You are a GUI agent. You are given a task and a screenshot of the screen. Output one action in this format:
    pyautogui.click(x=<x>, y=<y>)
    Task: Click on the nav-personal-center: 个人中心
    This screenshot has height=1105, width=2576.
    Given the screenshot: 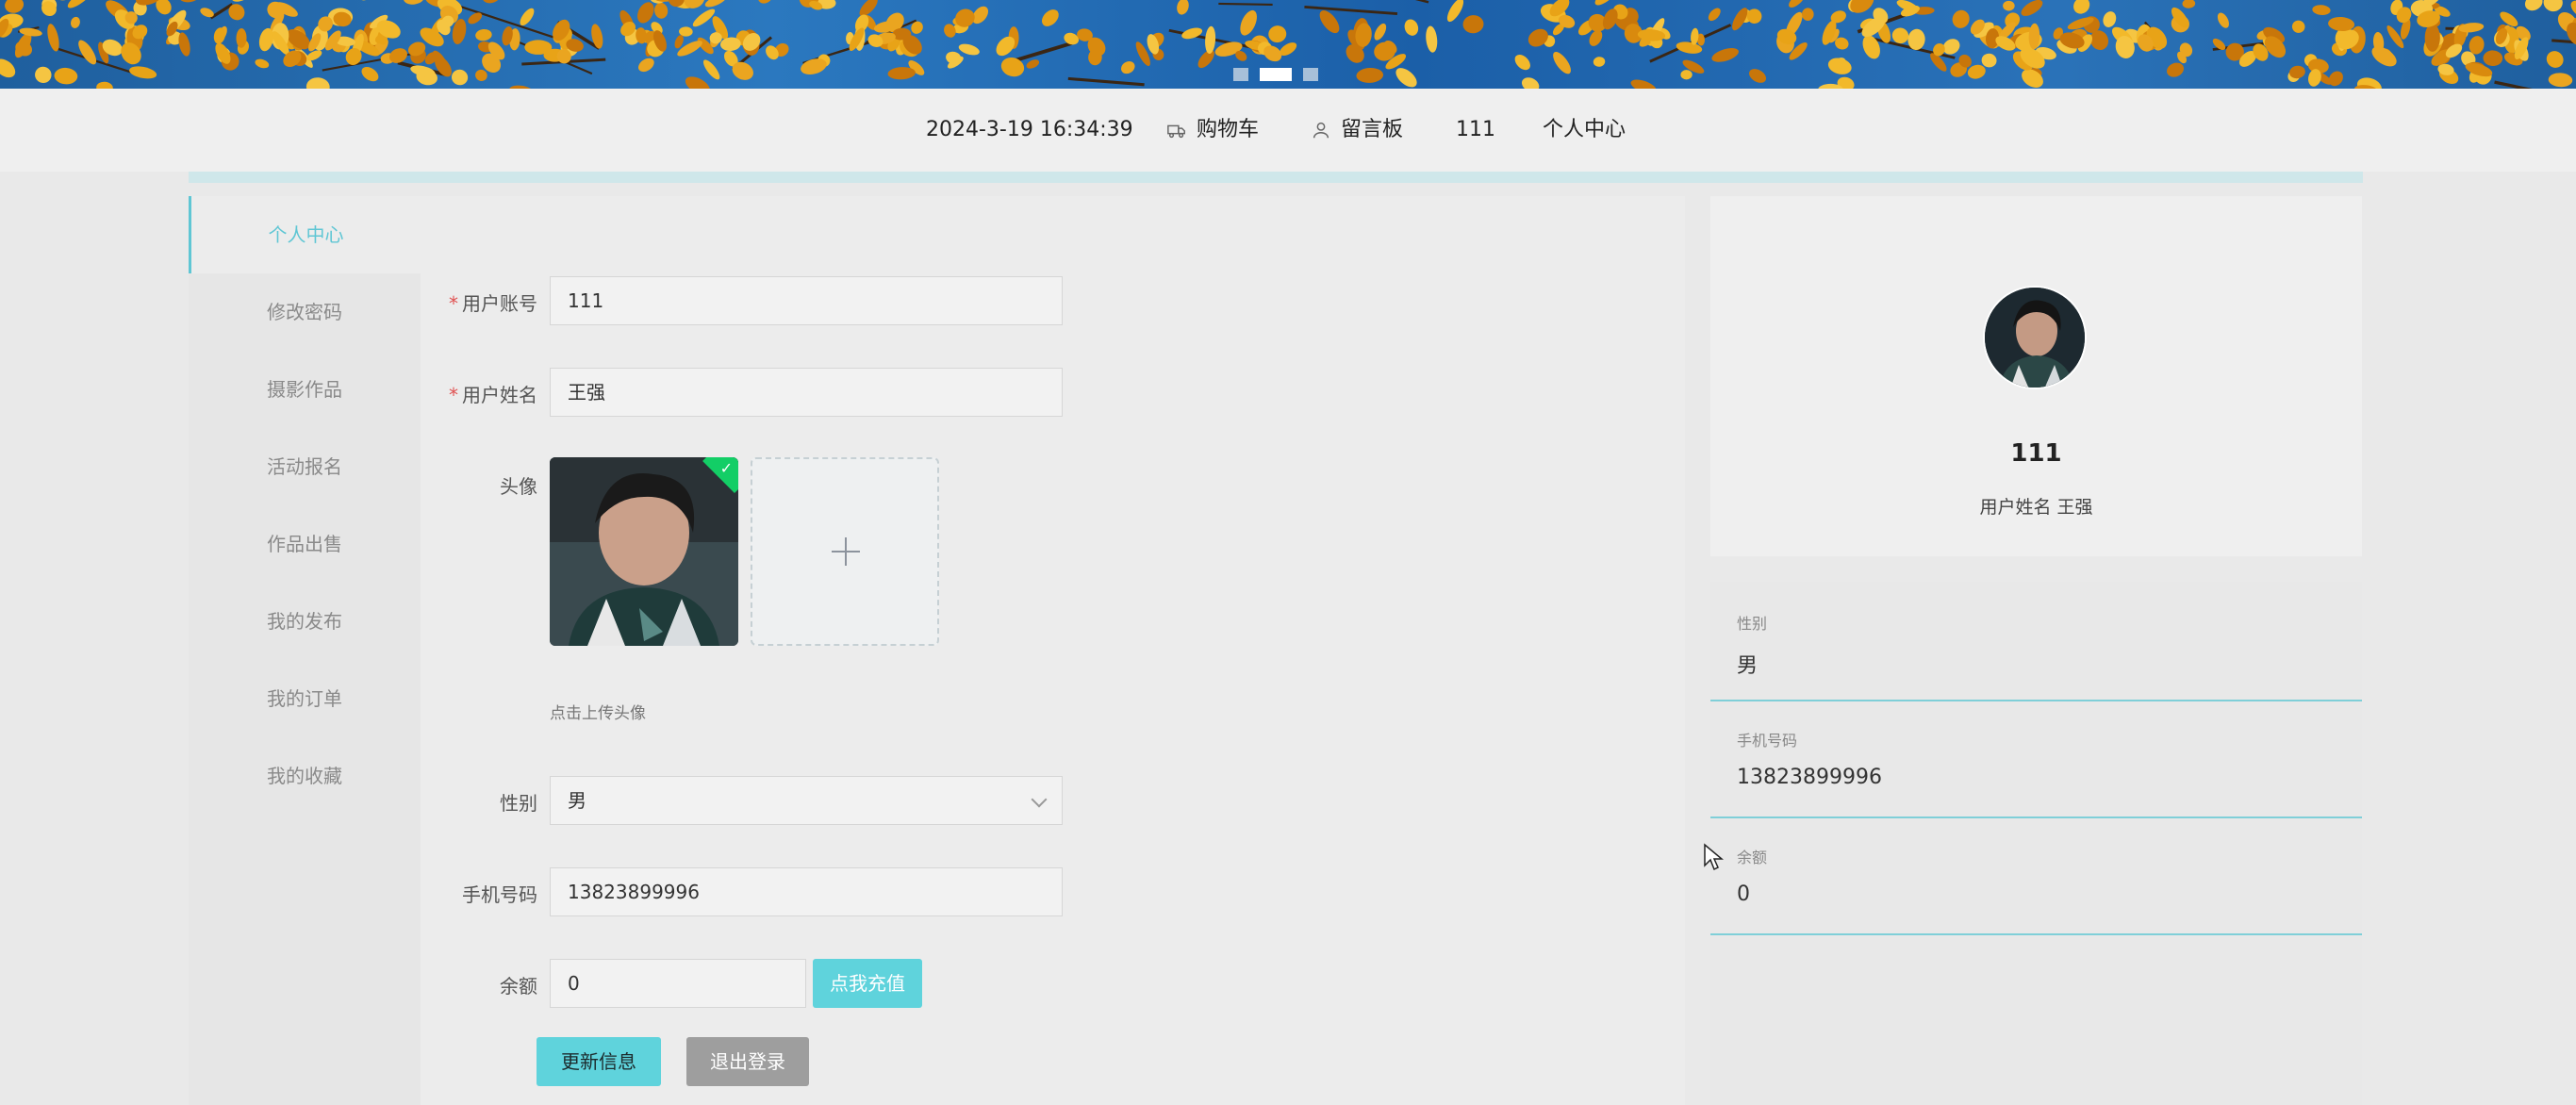 What is the action you would take?
    pyautogui.click(x=1584, y=130)
    